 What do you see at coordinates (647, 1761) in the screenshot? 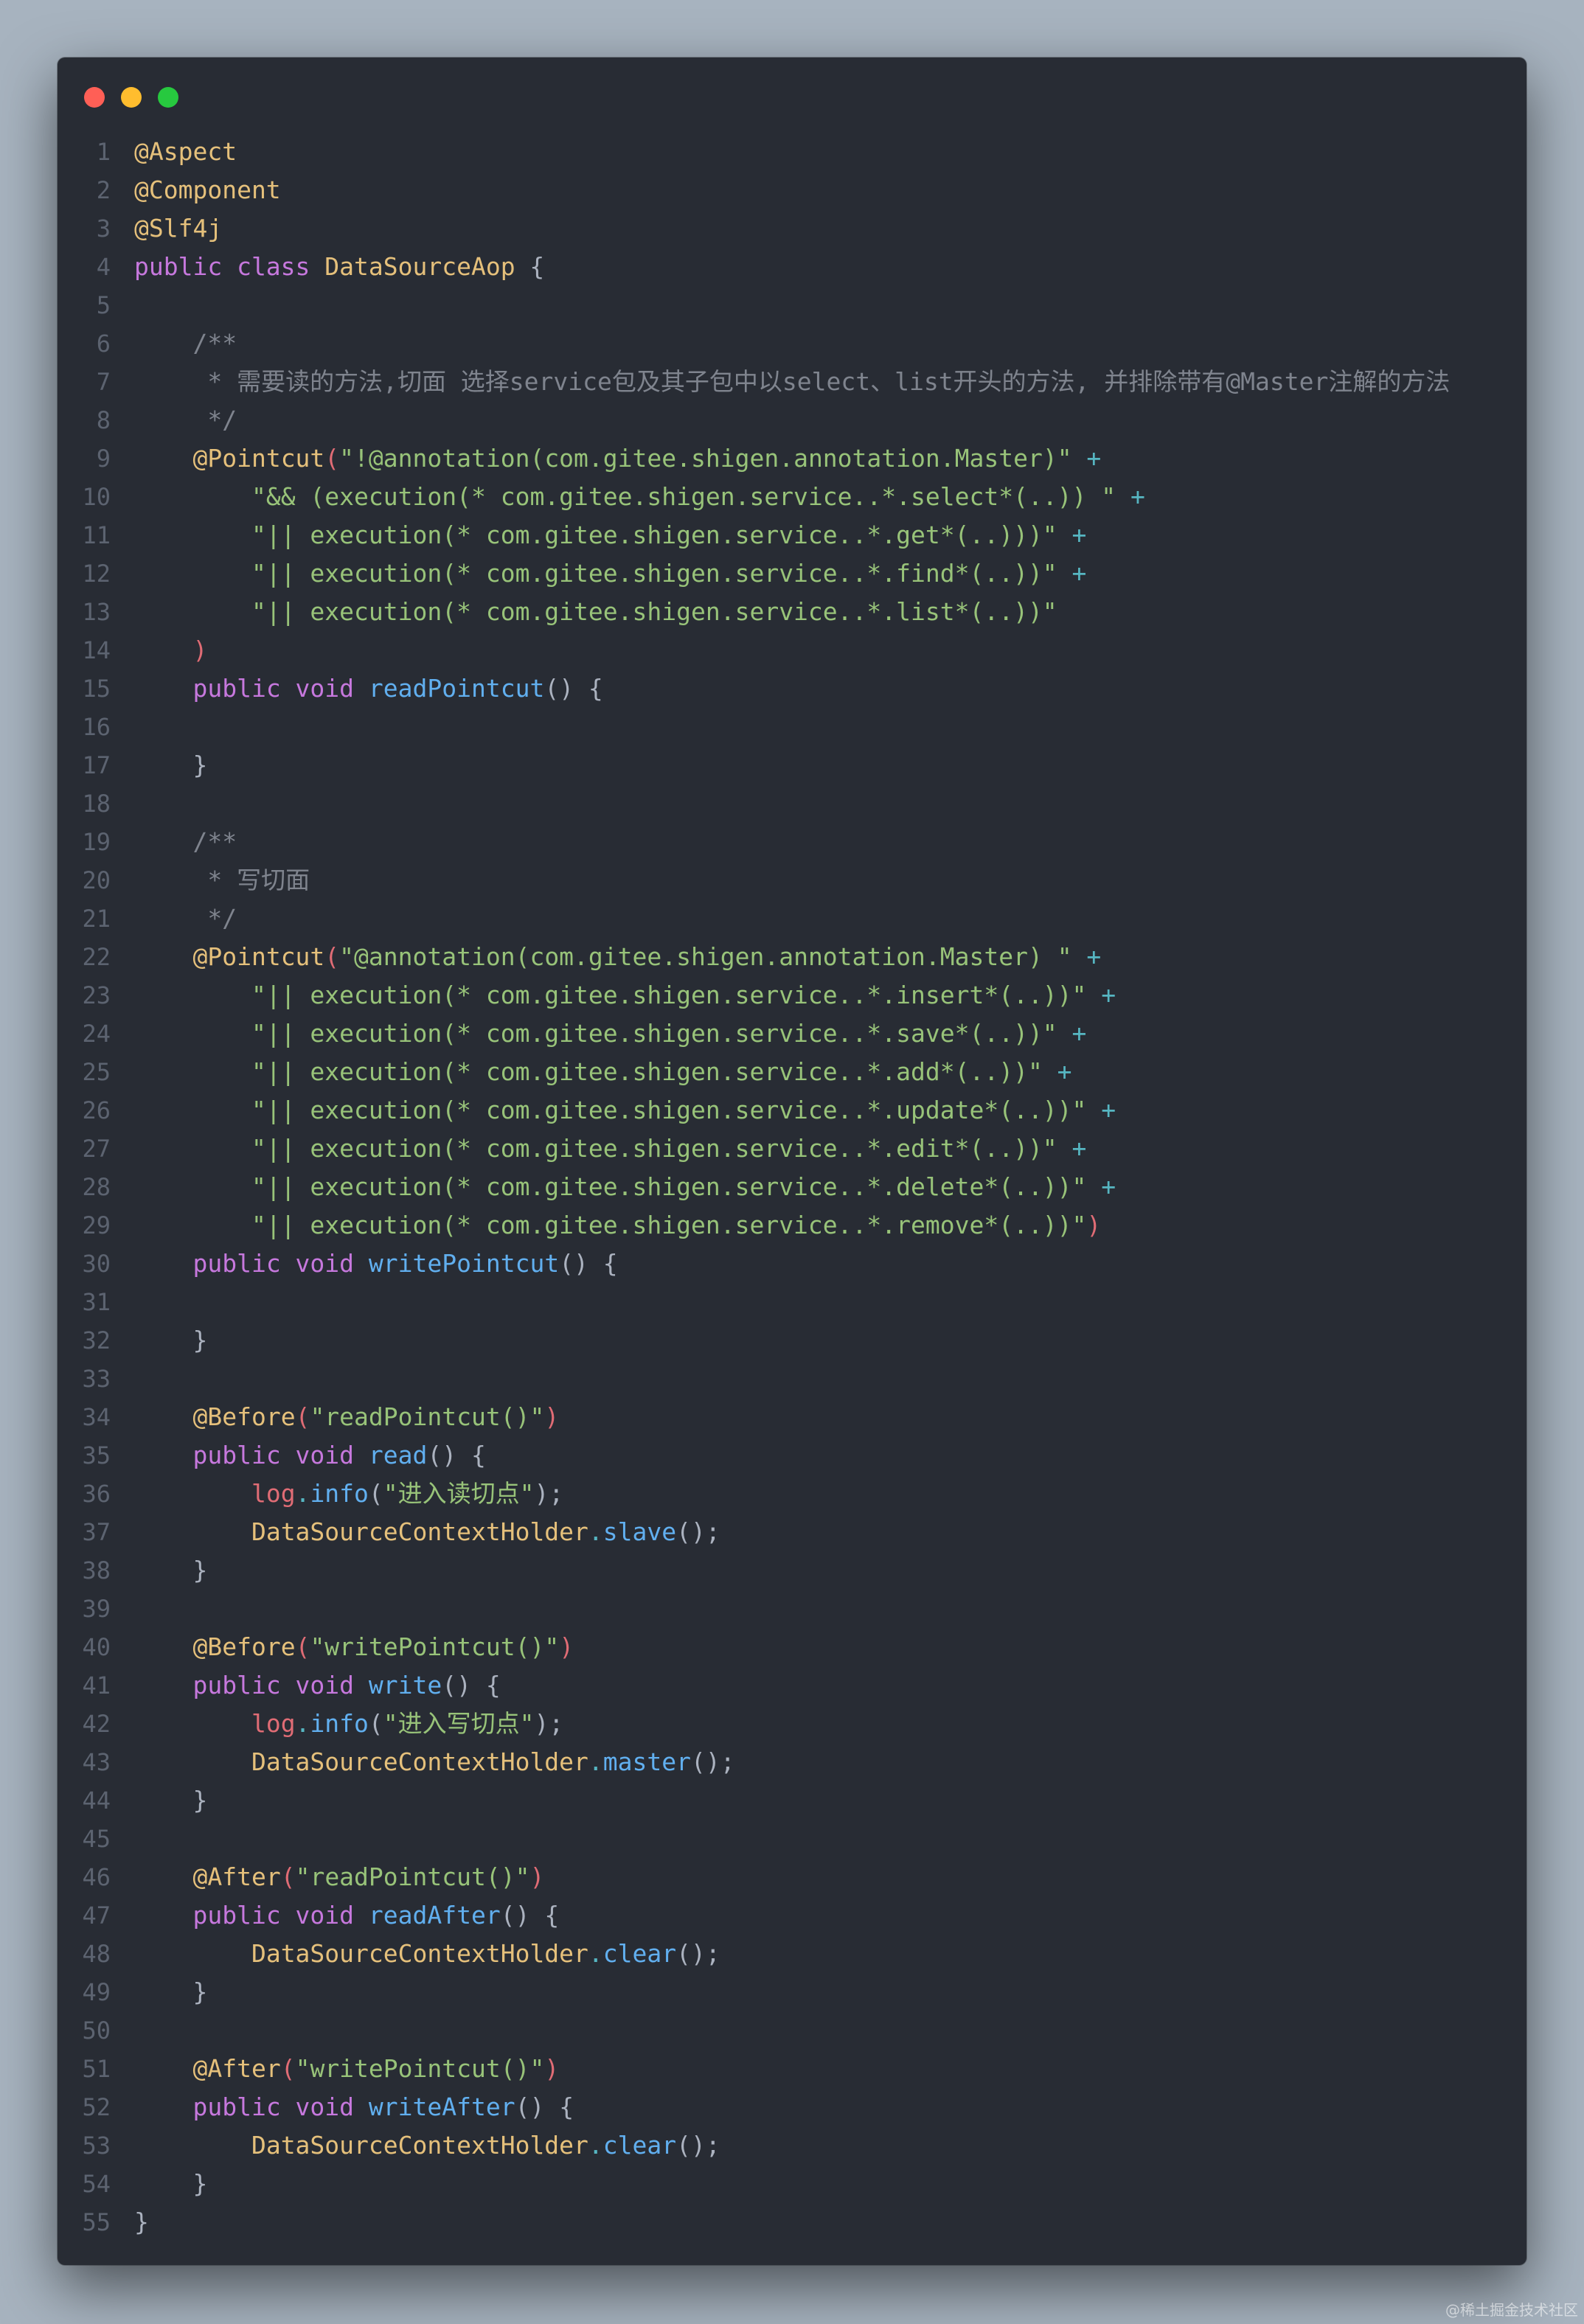
I see `code-token: master` at bounding box center [647, 1761].